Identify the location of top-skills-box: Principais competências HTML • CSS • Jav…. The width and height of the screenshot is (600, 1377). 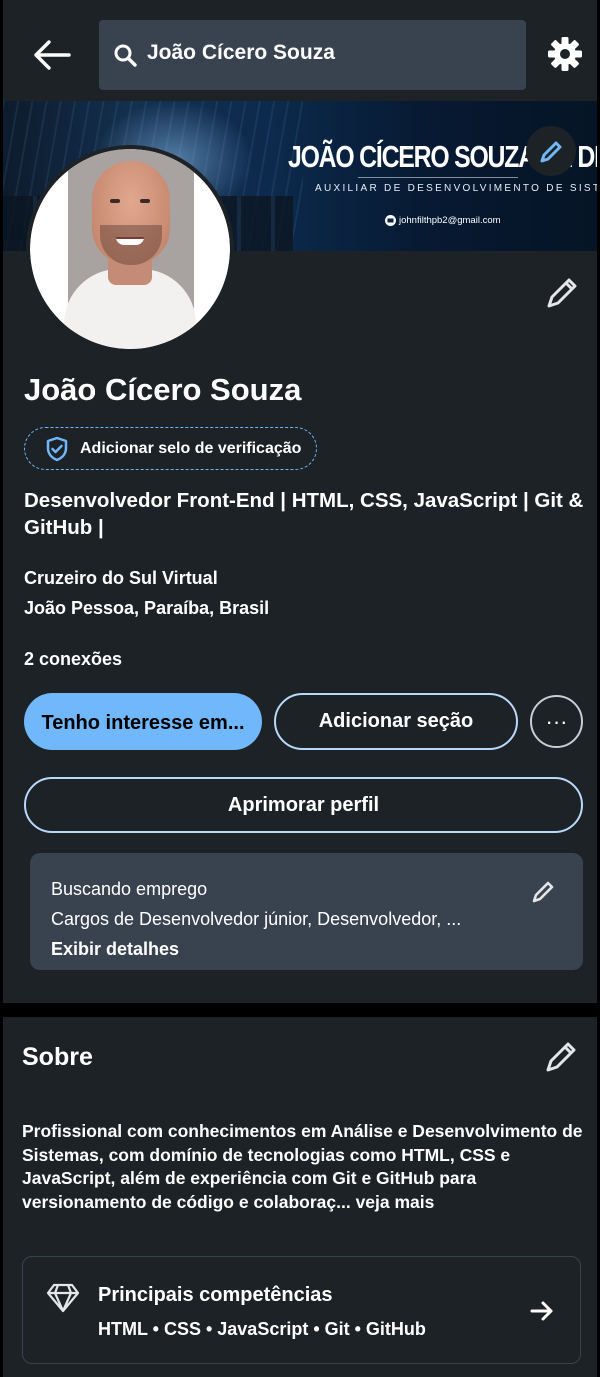
(301, 1310).